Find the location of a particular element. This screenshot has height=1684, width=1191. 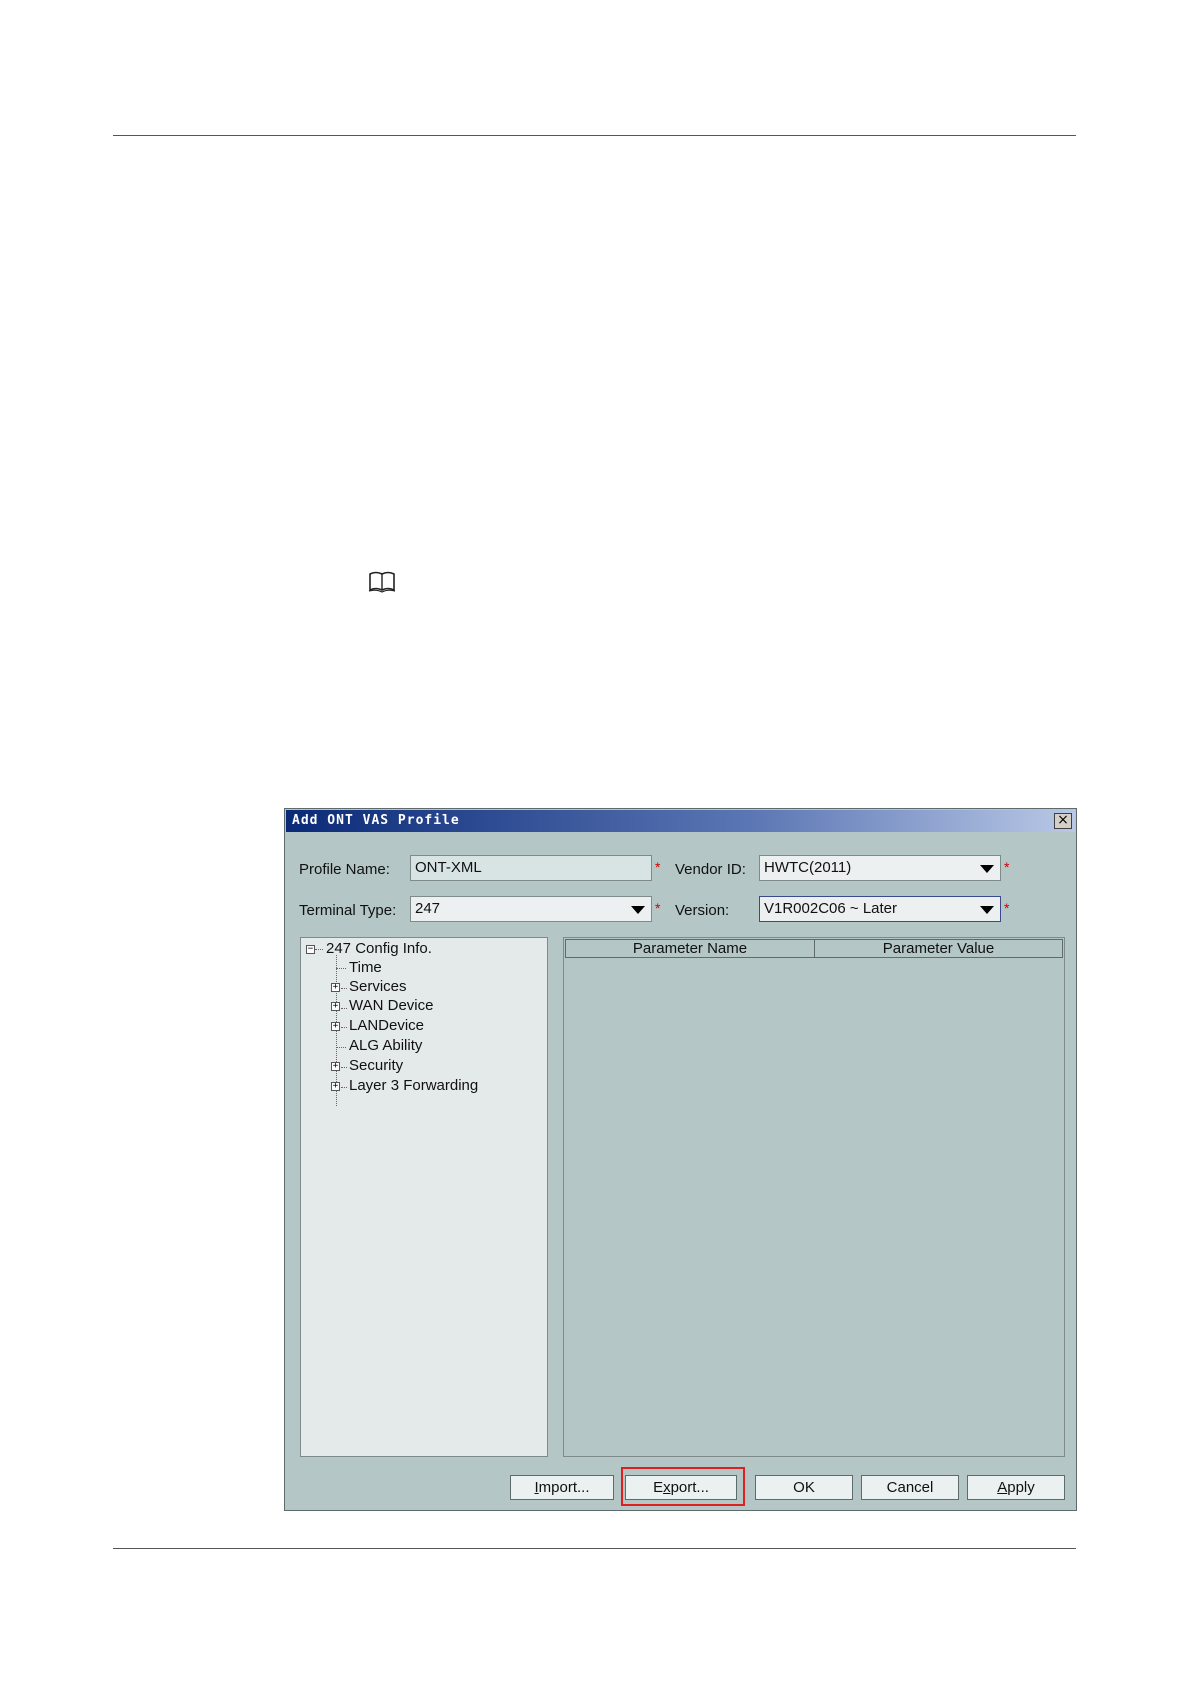

header-rule is located at coordinates (594, 135).